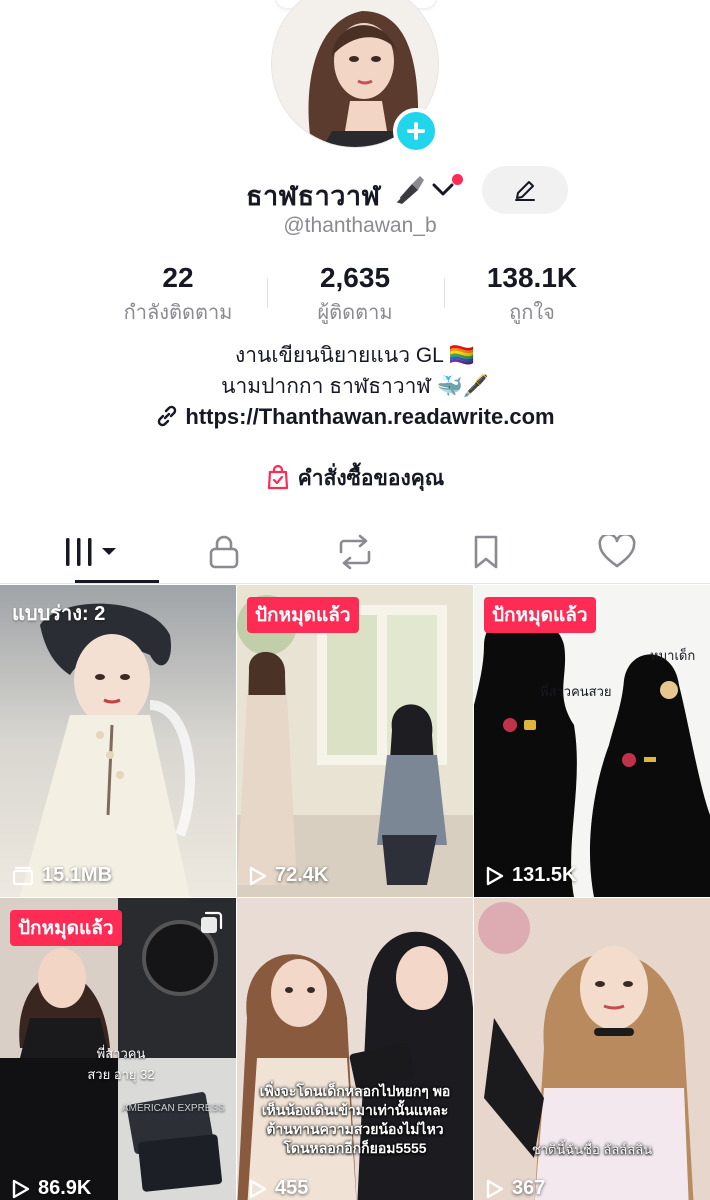 The width and height of the screenshot is (710, 1200). I want to click on tab-saved, so click(486, 551).